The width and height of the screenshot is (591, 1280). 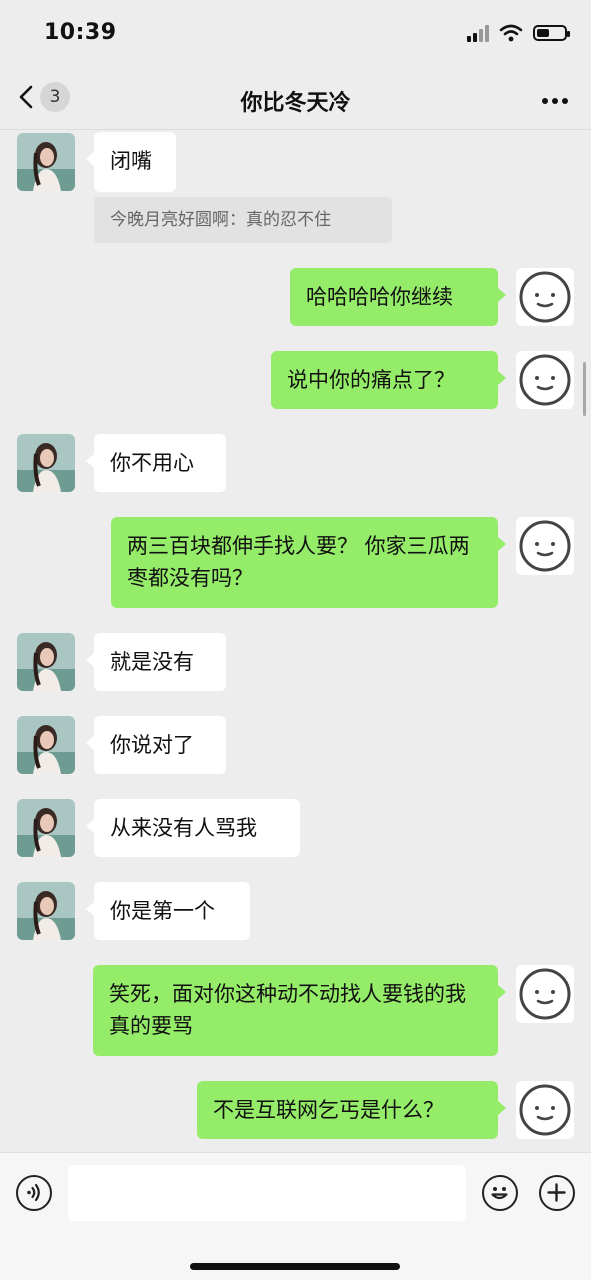 What do you see at coordinates (156, 463) in the screenshot?
I see `message-bubble: 你不用心` at bounding box center [156, 463].